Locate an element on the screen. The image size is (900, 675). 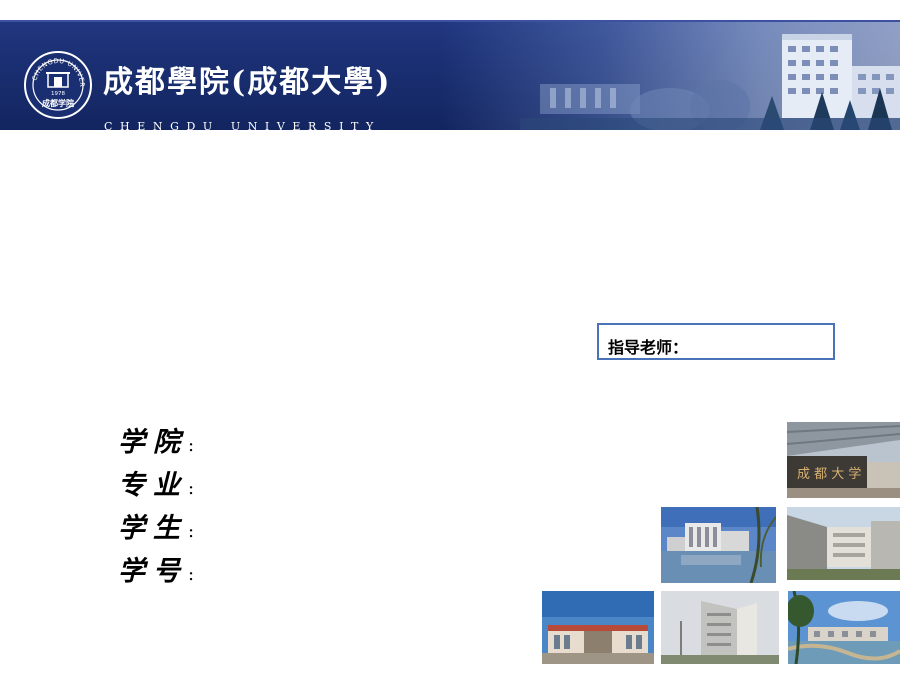
university-name-en: CHENGDU UNIVERSITY is located at coordinates (242, 125).